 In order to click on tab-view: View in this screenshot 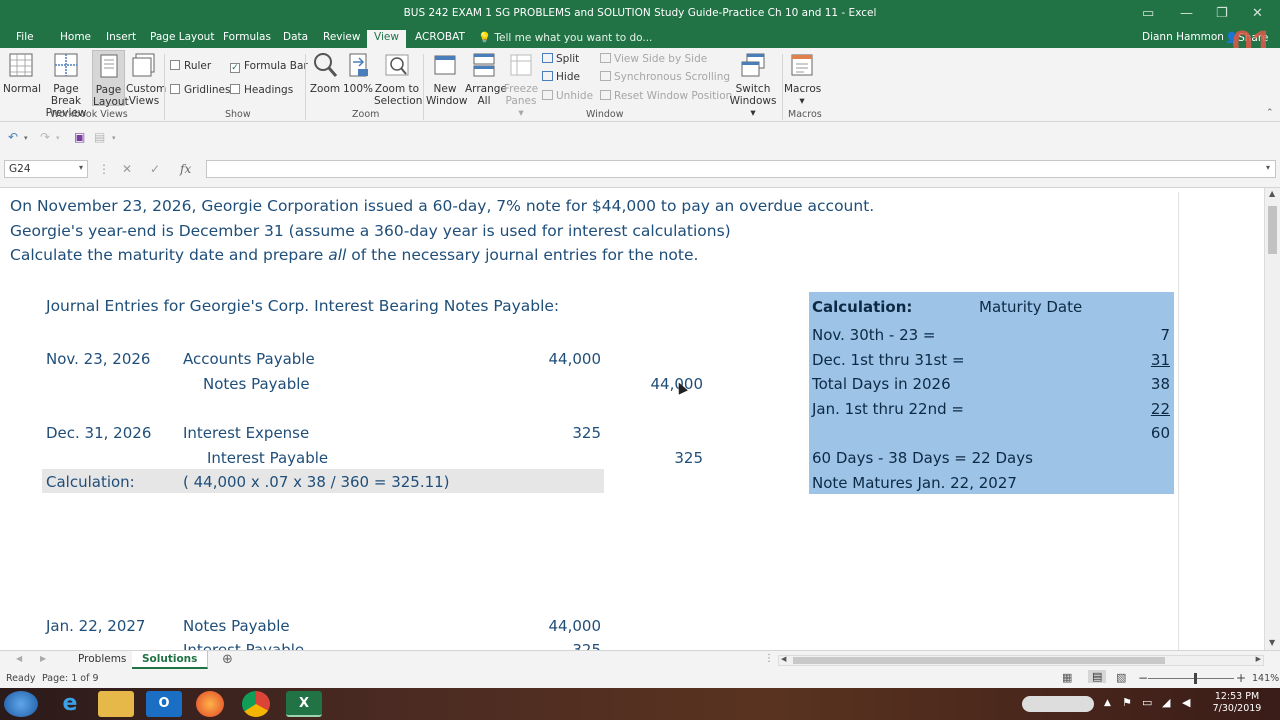, I will do `click(386, 39)`.